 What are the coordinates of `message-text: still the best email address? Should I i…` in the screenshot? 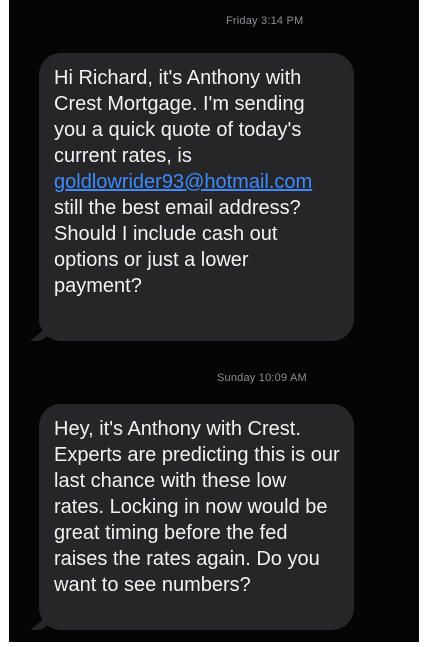 It's located at (177, 247).